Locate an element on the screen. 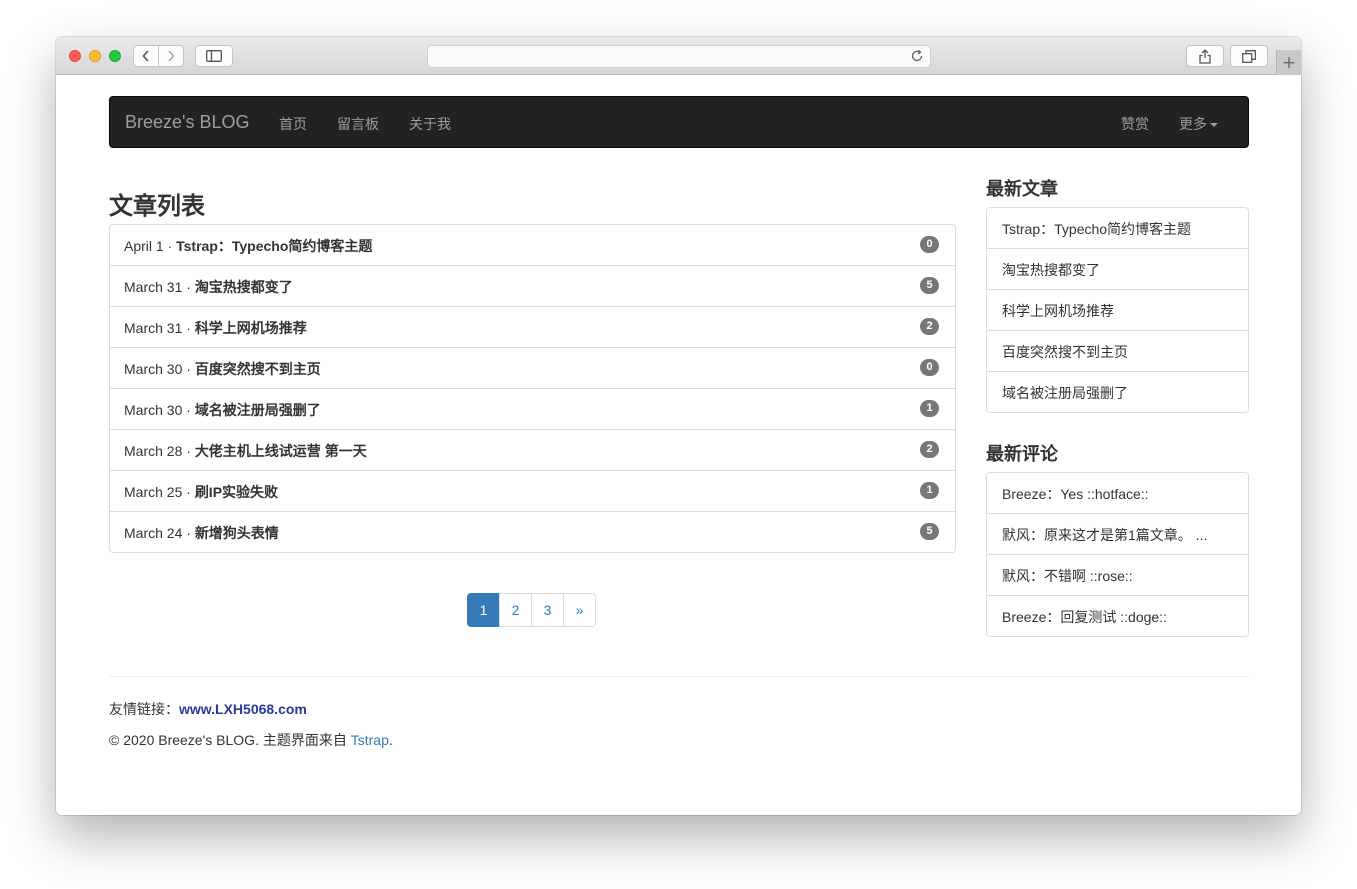 Image resolution: width=1357 pixels, height=889 pixels. close-window-button is located at coordinates (75, 56).